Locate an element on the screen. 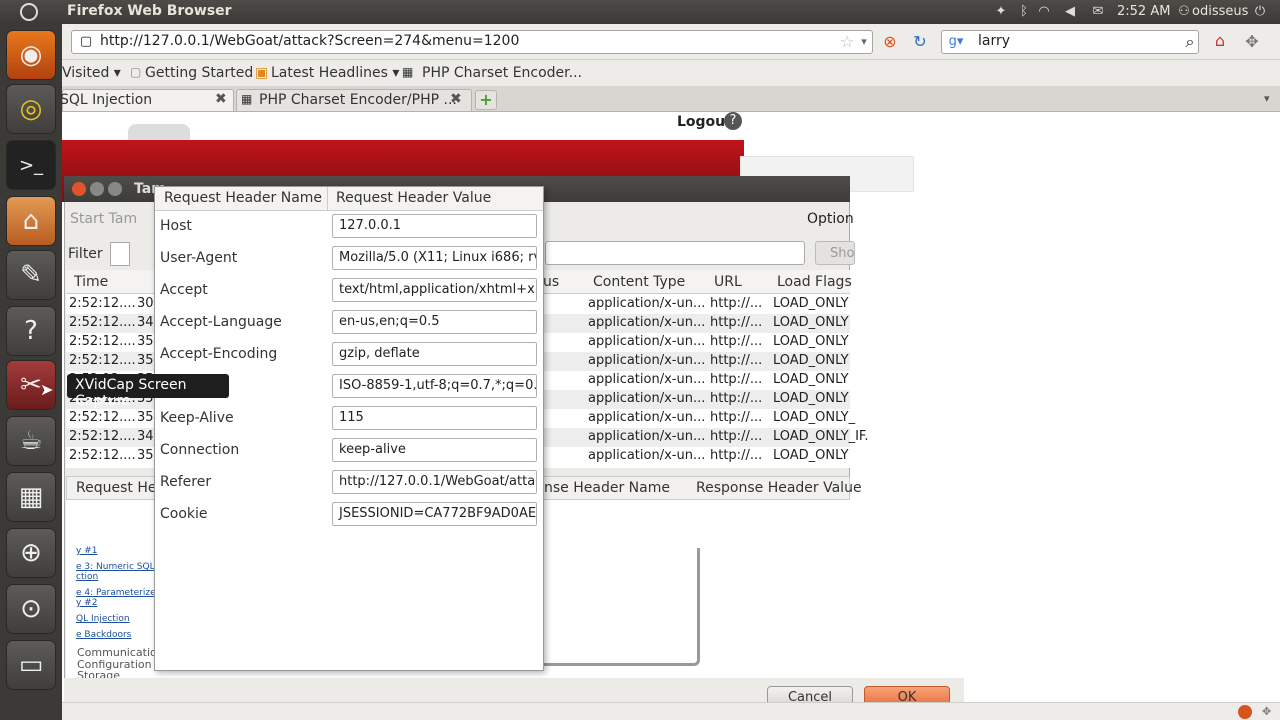 This screenshot has width=1280, height=720. user-icon: ⚇ is located at coordinates (1184, 12).